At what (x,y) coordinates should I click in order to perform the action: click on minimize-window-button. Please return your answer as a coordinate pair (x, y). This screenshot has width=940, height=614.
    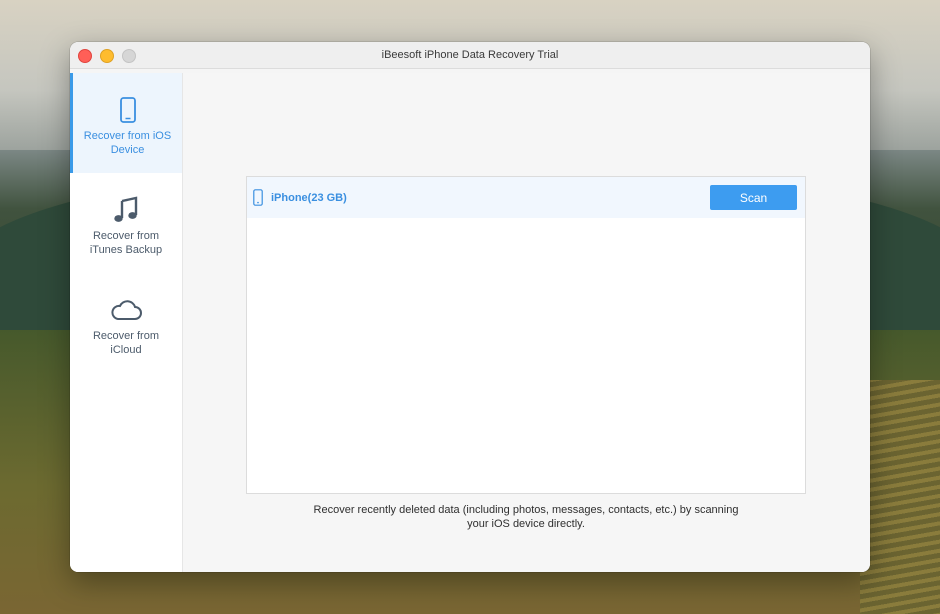
    Looking at the image, I should click on (107, 56).